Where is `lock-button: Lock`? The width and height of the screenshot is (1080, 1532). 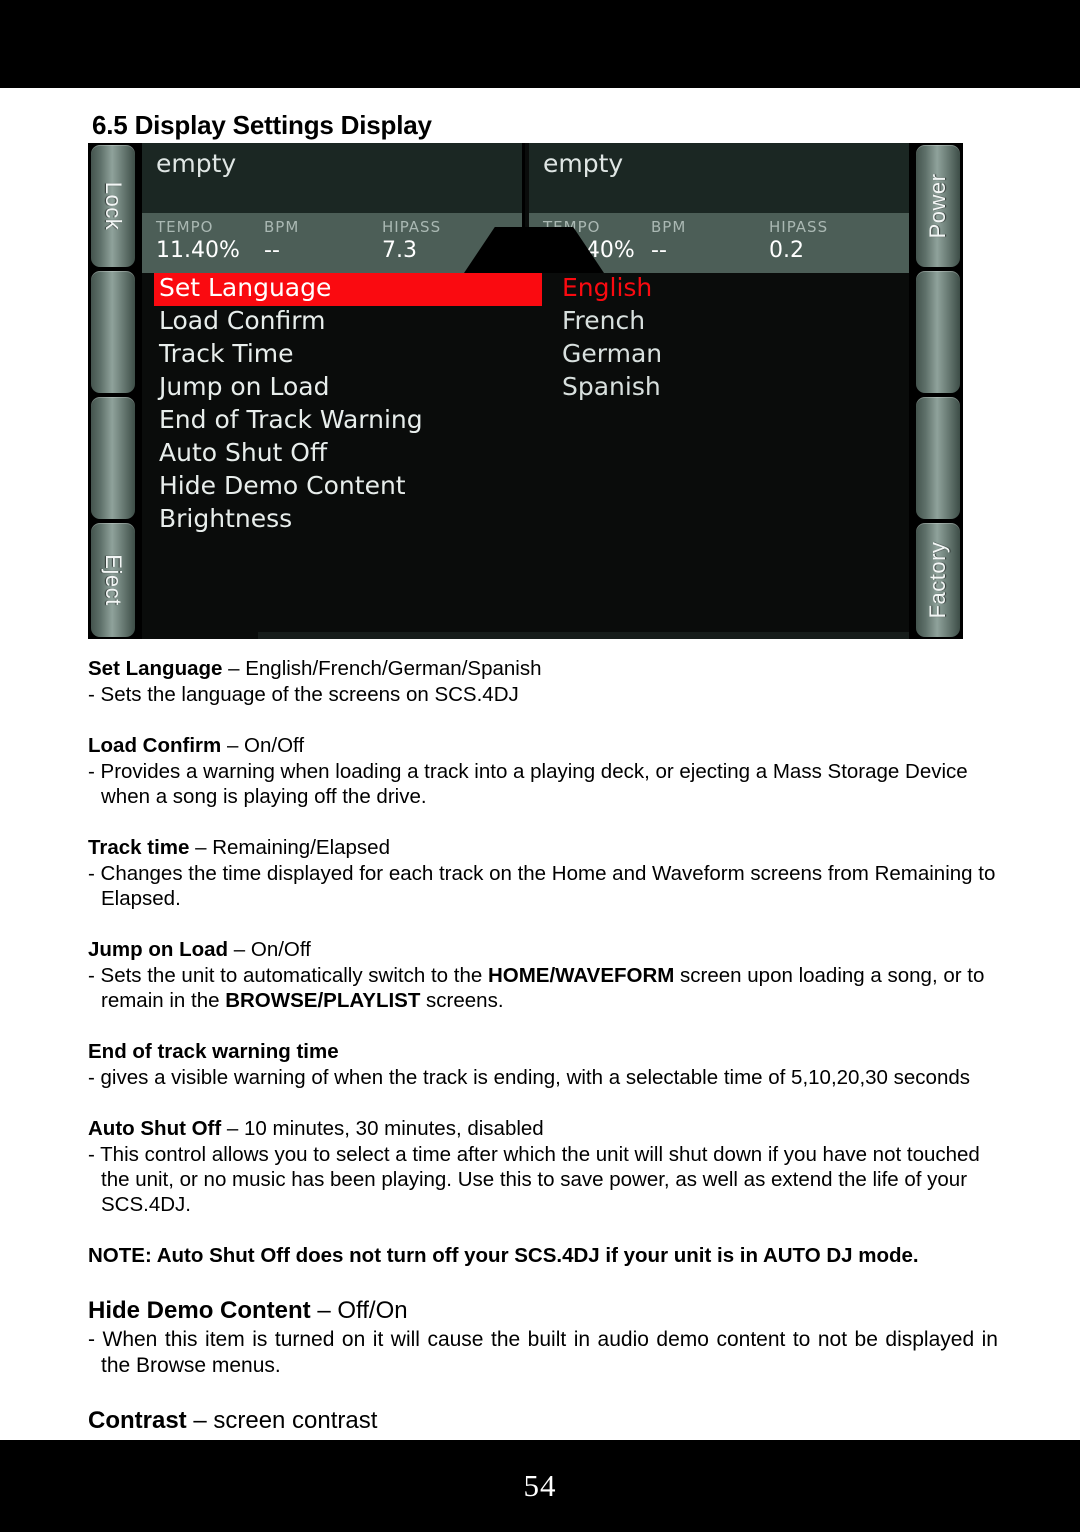 lock-button: Lock is located at coordinates (113, 206).